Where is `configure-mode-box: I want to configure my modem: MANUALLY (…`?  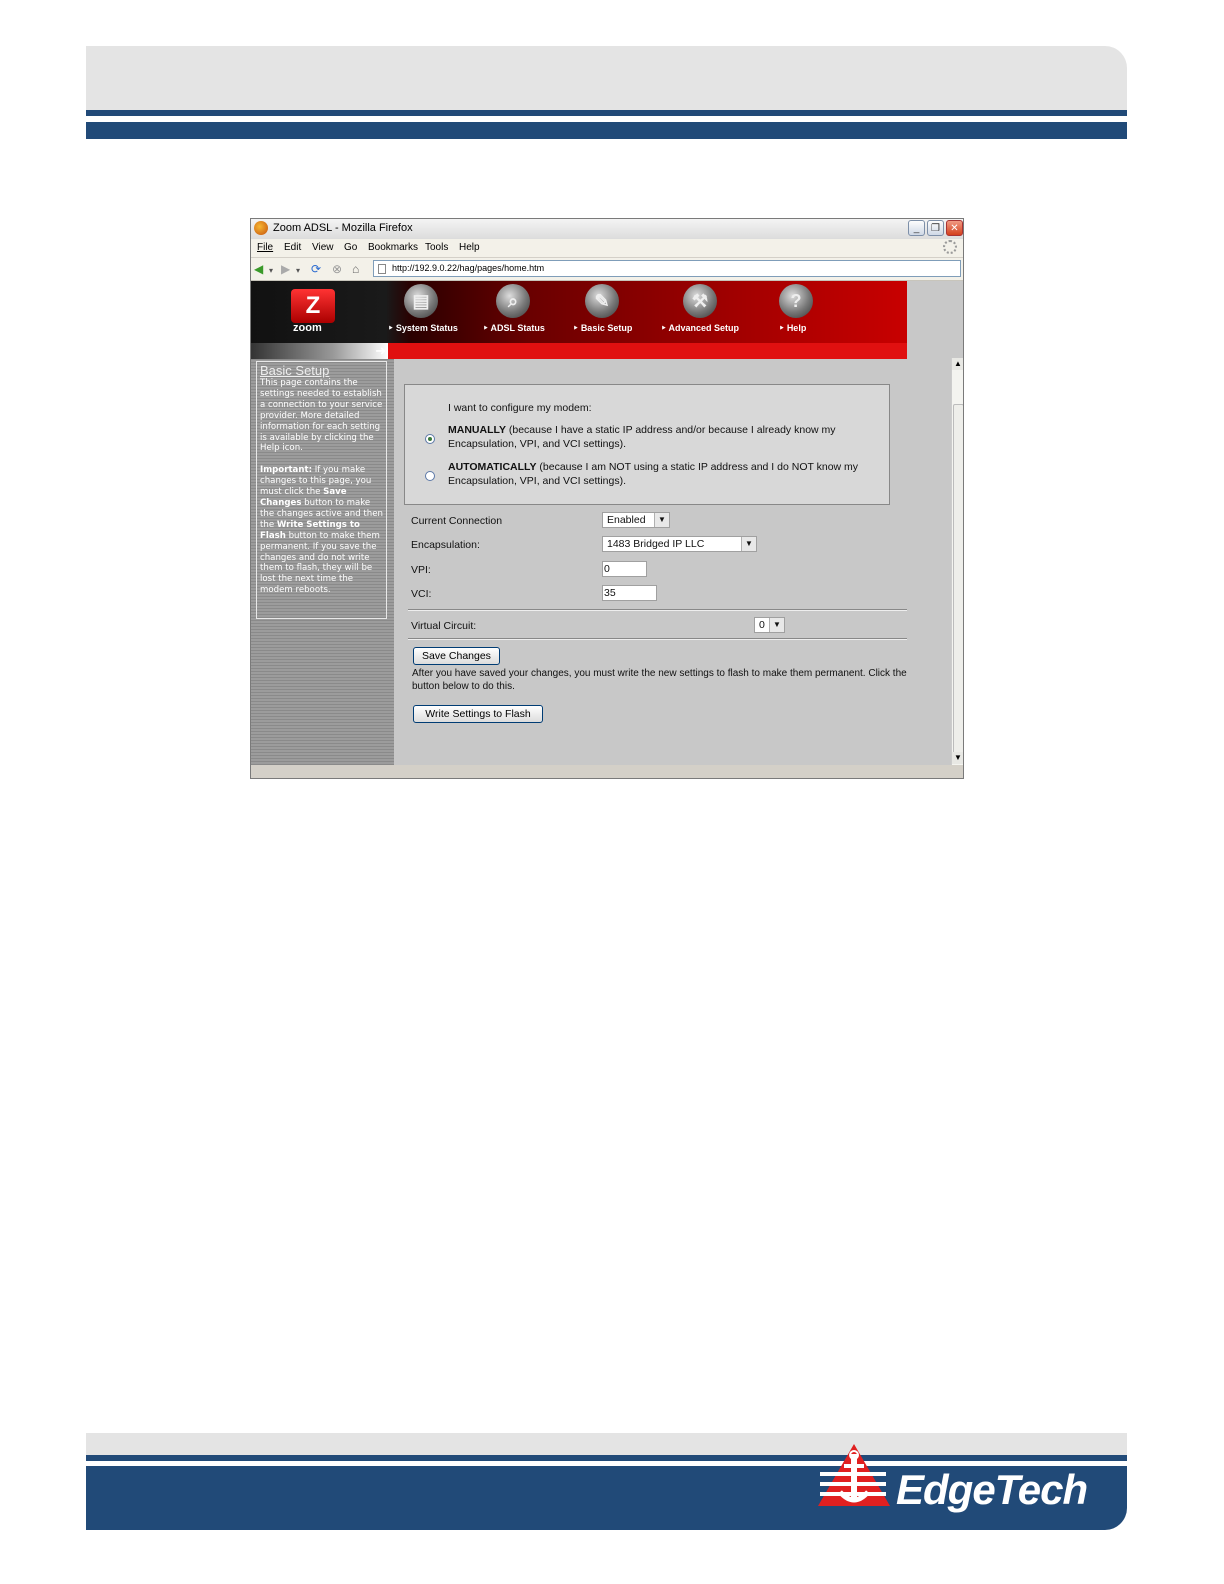 configure-mode-box: I want to configure my modem: MANUALLY (… is located at coordinates (647, 444).